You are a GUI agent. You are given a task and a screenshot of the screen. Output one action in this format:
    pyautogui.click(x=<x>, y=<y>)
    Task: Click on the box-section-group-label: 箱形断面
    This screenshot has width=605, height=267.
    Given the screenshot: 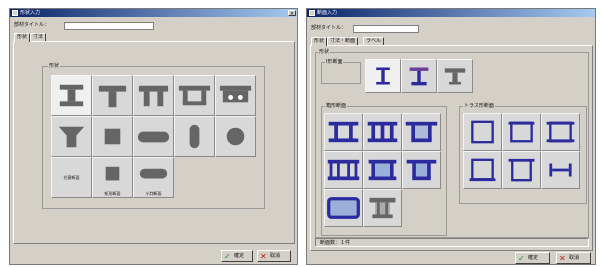 What is the action you would take?
    pyautogui.click(x=336, y=106)
    